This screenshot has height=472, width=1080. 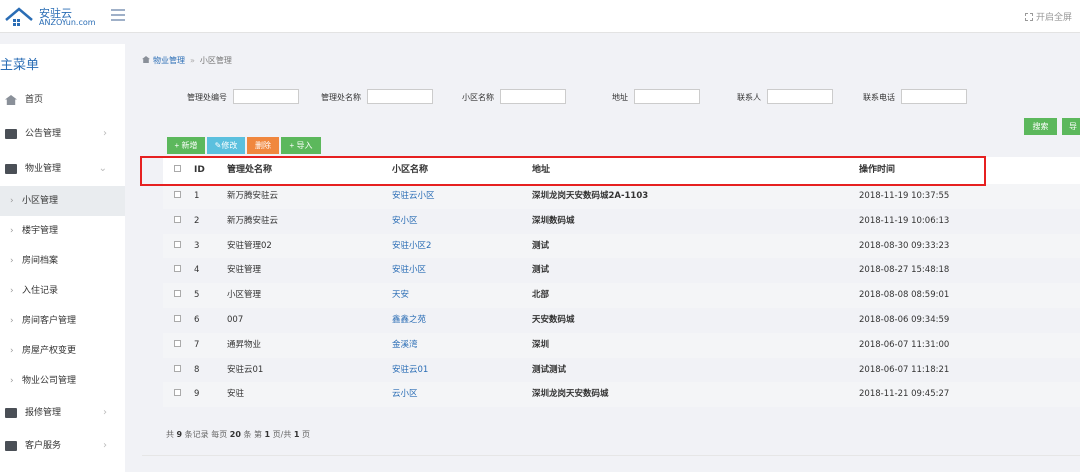 What do you see at coordinates (621, 320) in the screenshot?
I see `table-row: 6 007 鑫鑫之苑 天安数码城 2018-08-06 09:34:59` at bounding box center [621, 320].